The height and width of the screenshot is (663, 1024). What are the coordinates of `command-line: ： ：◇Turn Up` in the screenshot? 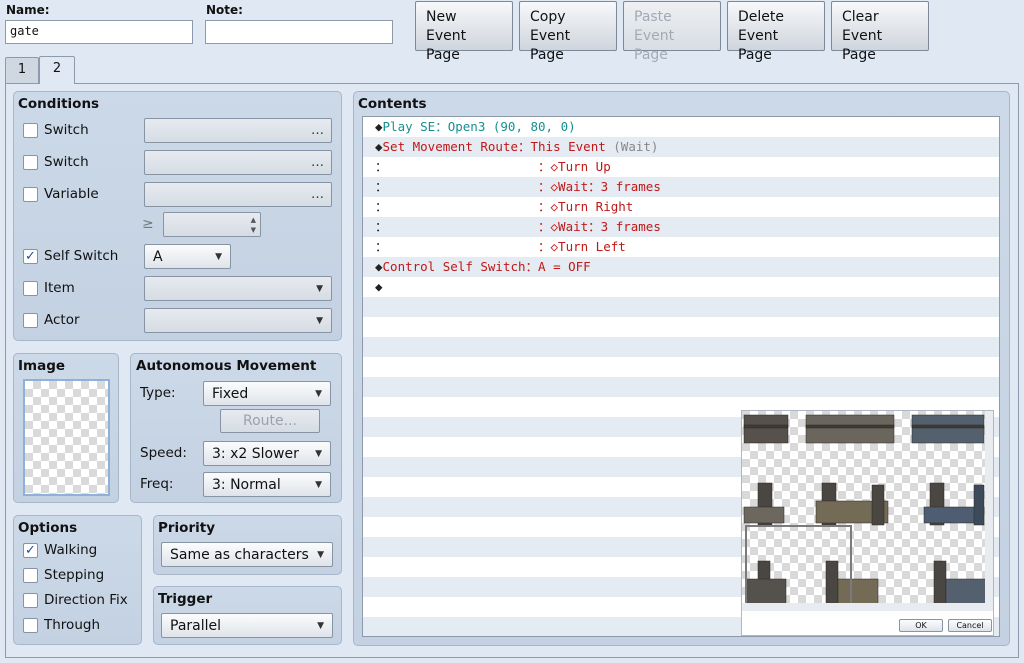 It's located at (681, 167).